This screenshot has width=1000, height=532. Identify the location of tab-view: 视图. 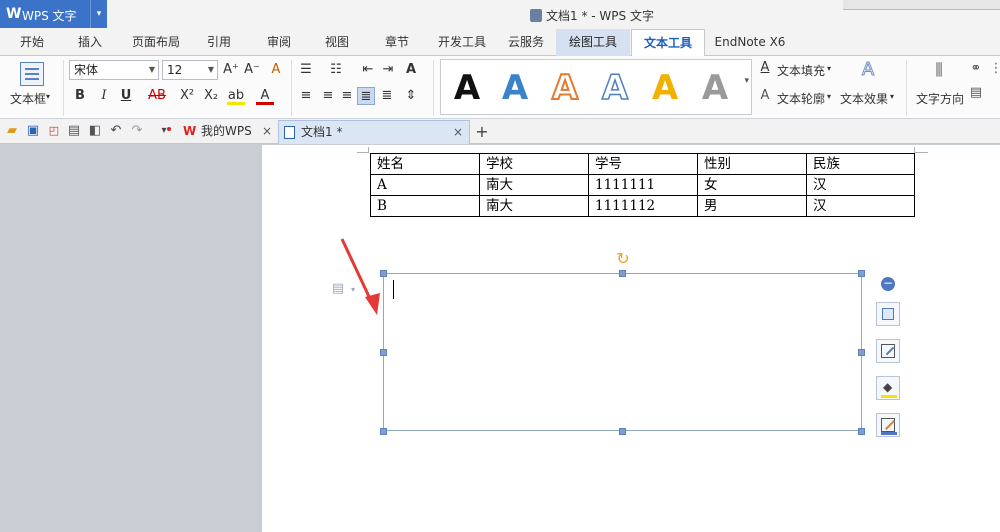
(337, 42).